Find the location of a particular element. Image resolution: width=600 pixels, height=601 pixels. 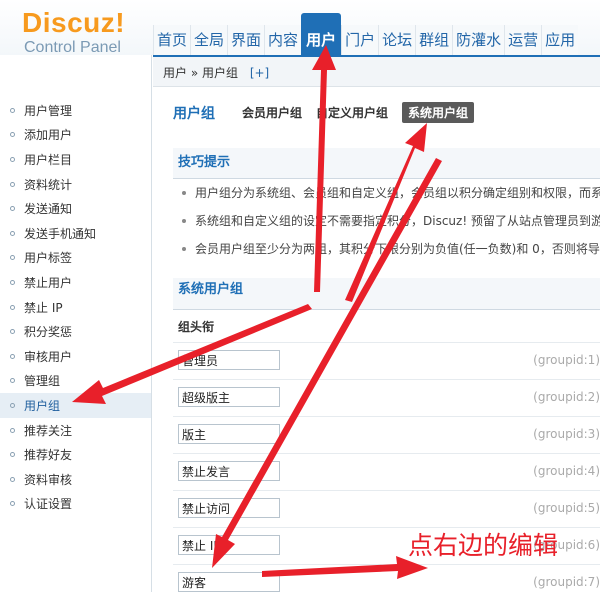

tab-custom-groups: 自定义用户组 is located at coordinates (352, 112).